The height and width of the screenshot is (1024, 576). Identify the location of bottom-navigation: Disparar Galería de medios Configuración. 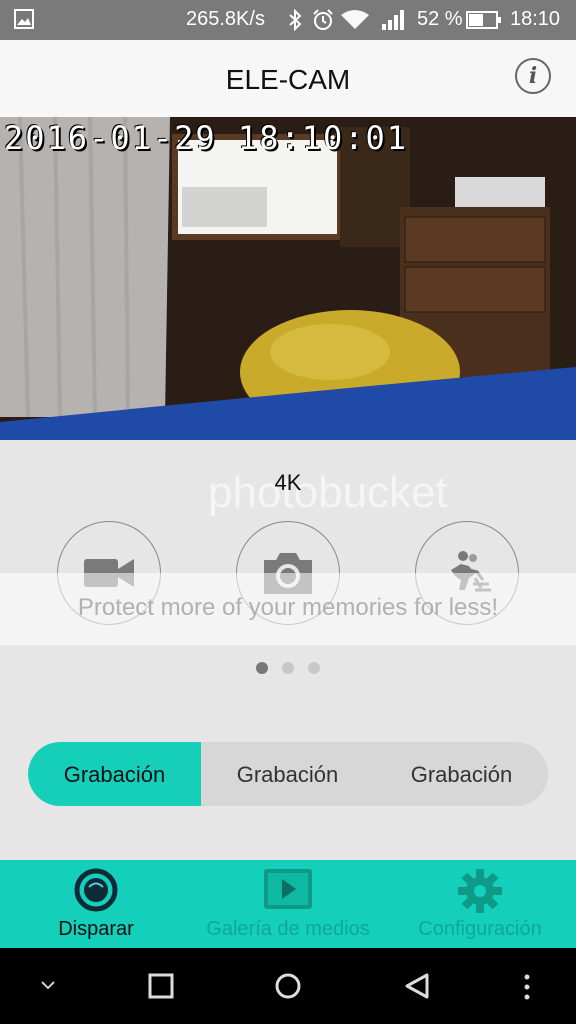
(288, 904).